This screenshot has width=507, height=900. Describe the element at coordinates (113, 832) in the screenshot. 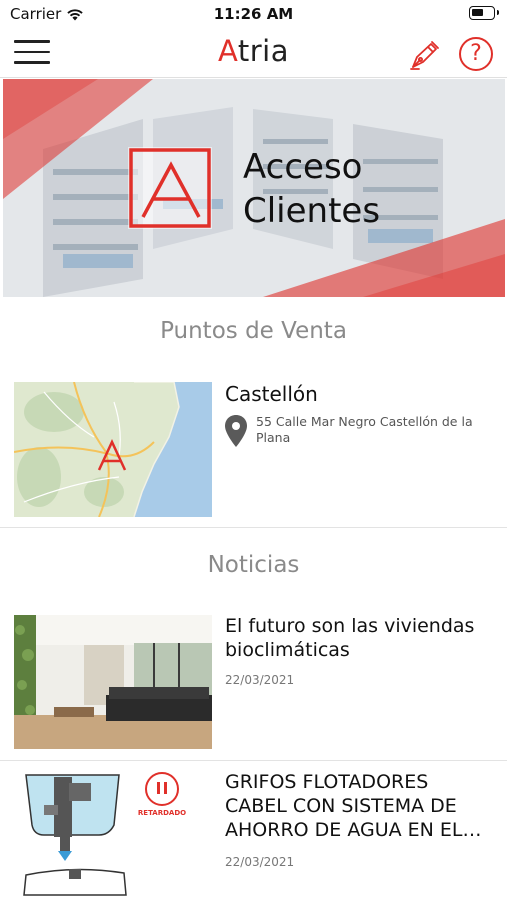

I see `news-thumbnail-float-valve: RETARDADO` at that location.